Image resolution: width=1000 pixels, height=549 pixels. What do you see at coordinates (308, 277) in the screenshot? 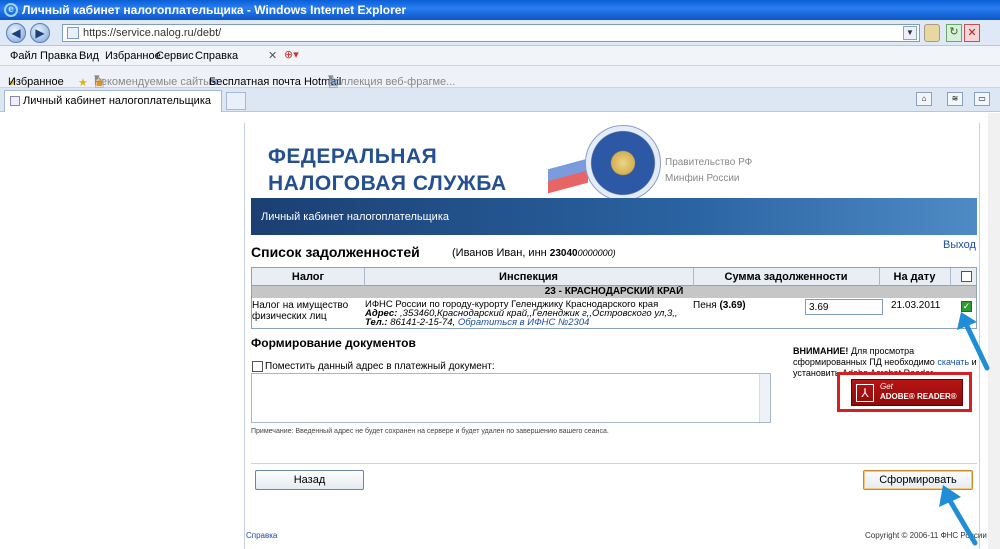
I see `col-tax: Налог` at bounding box center [308, 277].